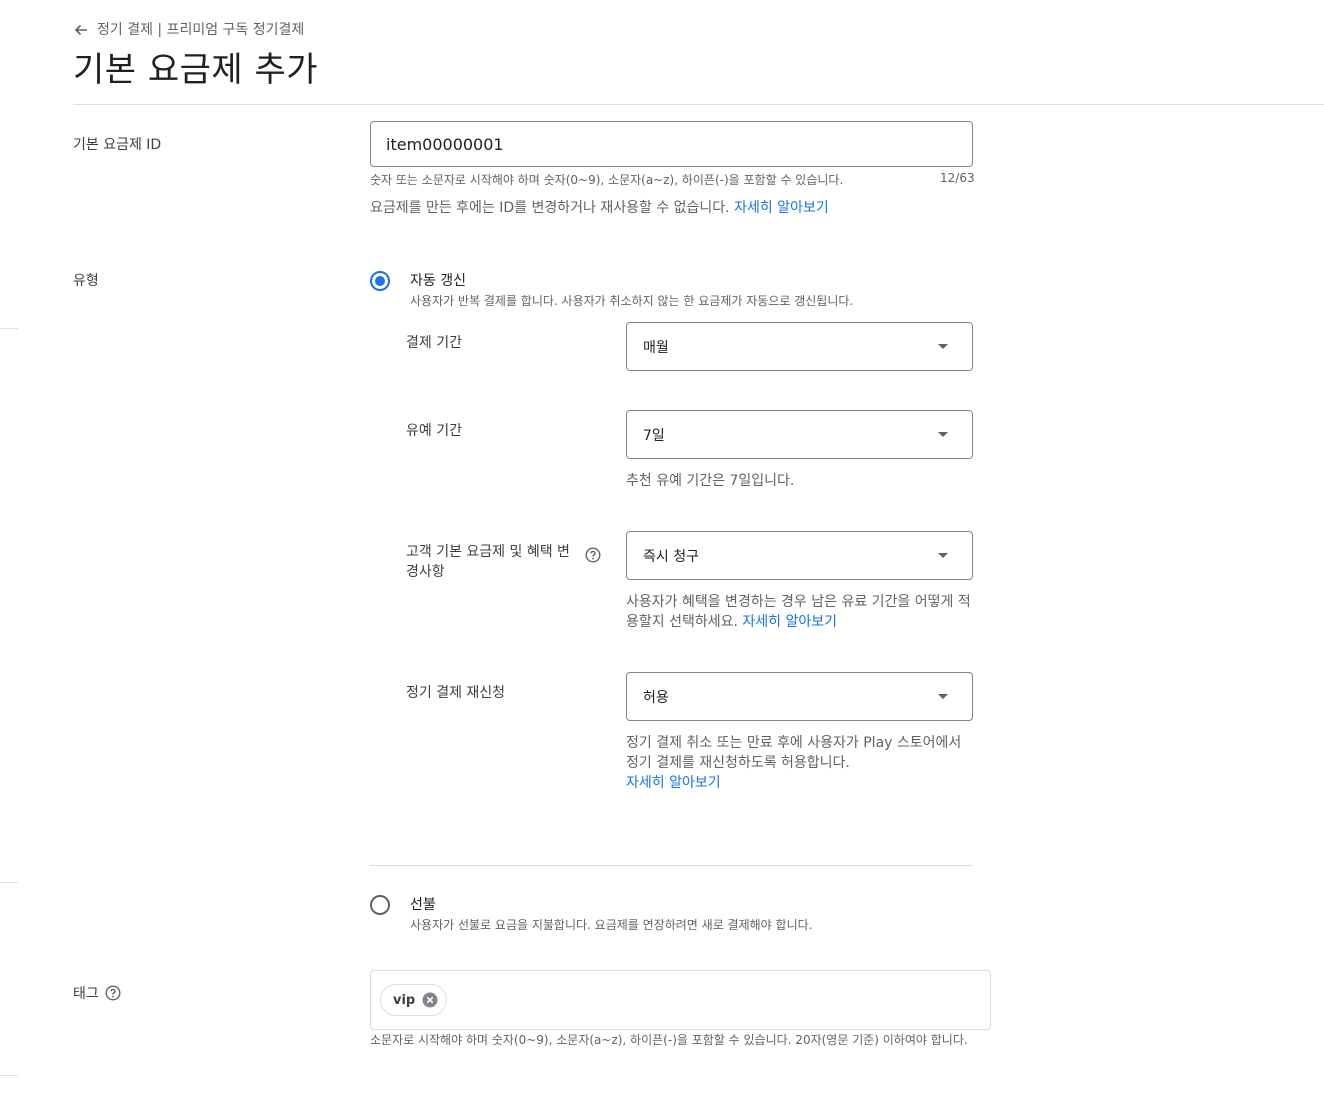 The height and width of the screenshot is (1104, 1324). I want to click on base-plan-id-label: 기본 요금제 ID, so click(117, 145).